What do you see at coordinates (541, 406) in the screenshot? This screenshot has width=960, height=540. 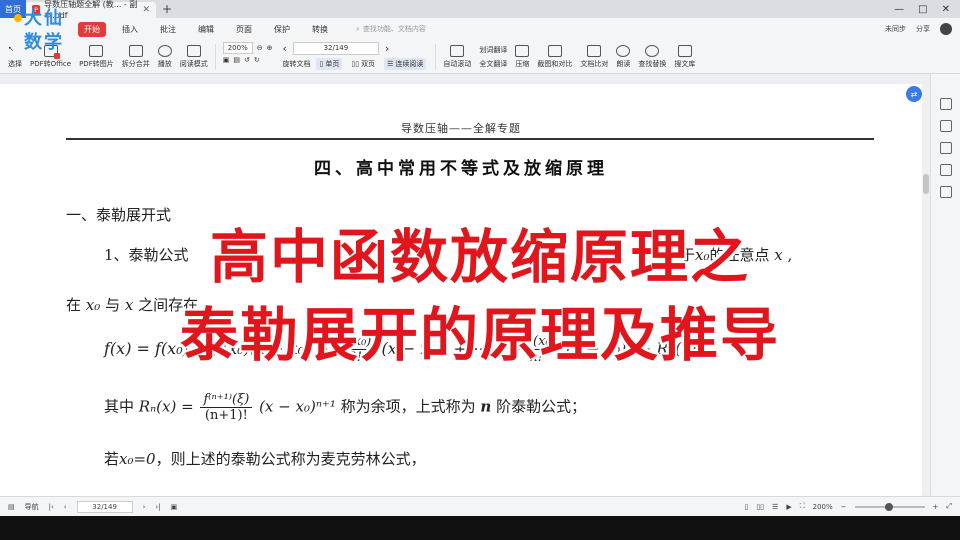 I see `text-fragment: 阶泰勒公式；` at bounding box center [541, 406].